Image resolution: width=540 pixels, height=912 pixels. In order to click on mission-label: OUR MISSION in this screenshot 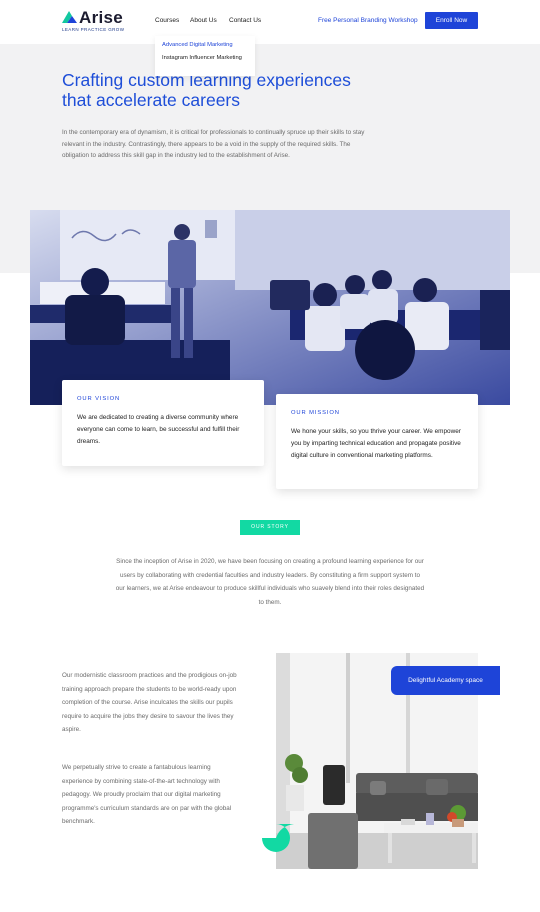, I will do `click(315, 413)`.